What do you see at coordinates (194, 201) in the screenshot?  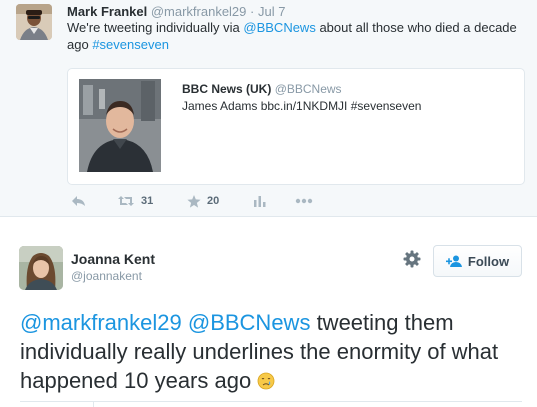 I see `star-icon` at bounding box center [194, 201].